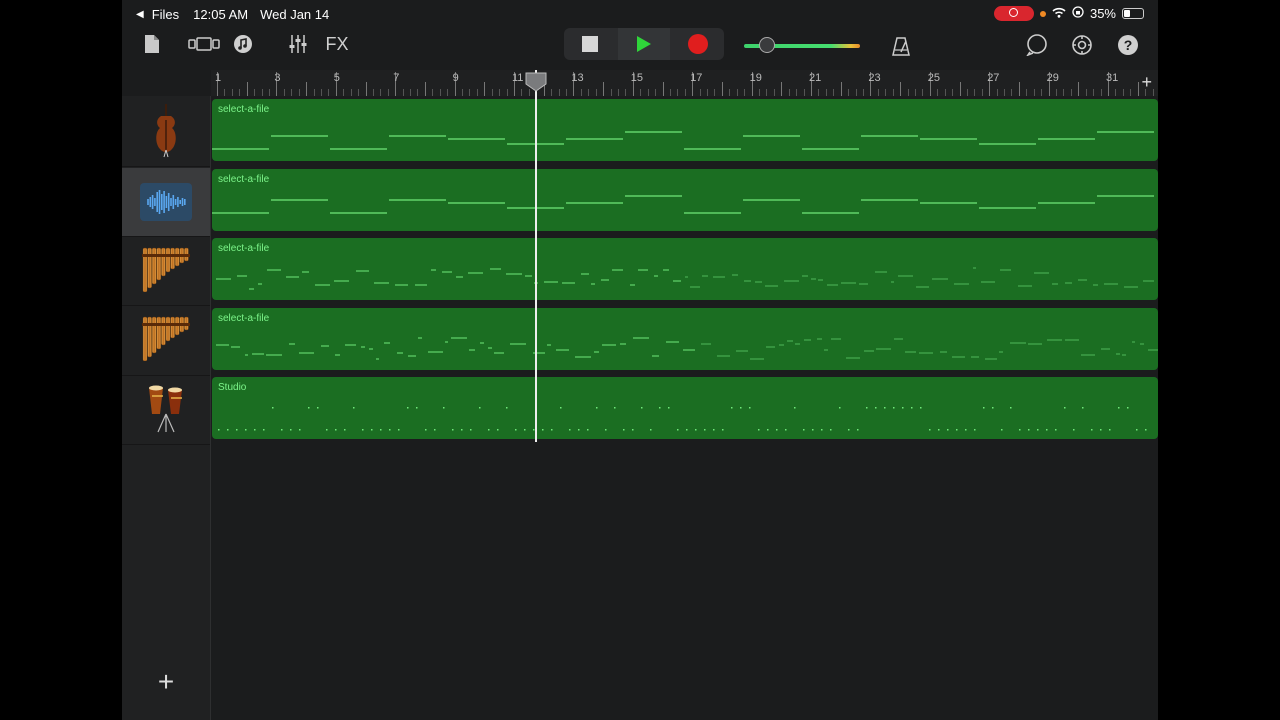  What do you see at coordinates (337, 44) in the screenshot?
I see `fx-button: FX` at bounding box center [337, 44].